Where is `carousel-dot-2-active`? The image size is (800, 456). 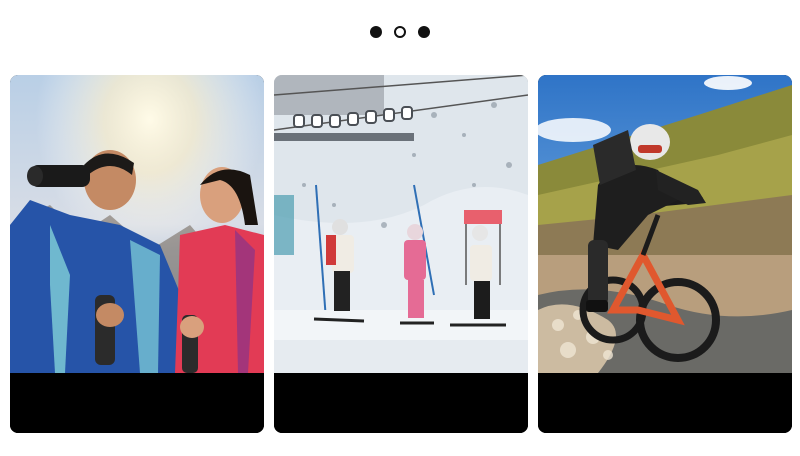
carousel-dot-2-active is located at coordinates (400, 32).